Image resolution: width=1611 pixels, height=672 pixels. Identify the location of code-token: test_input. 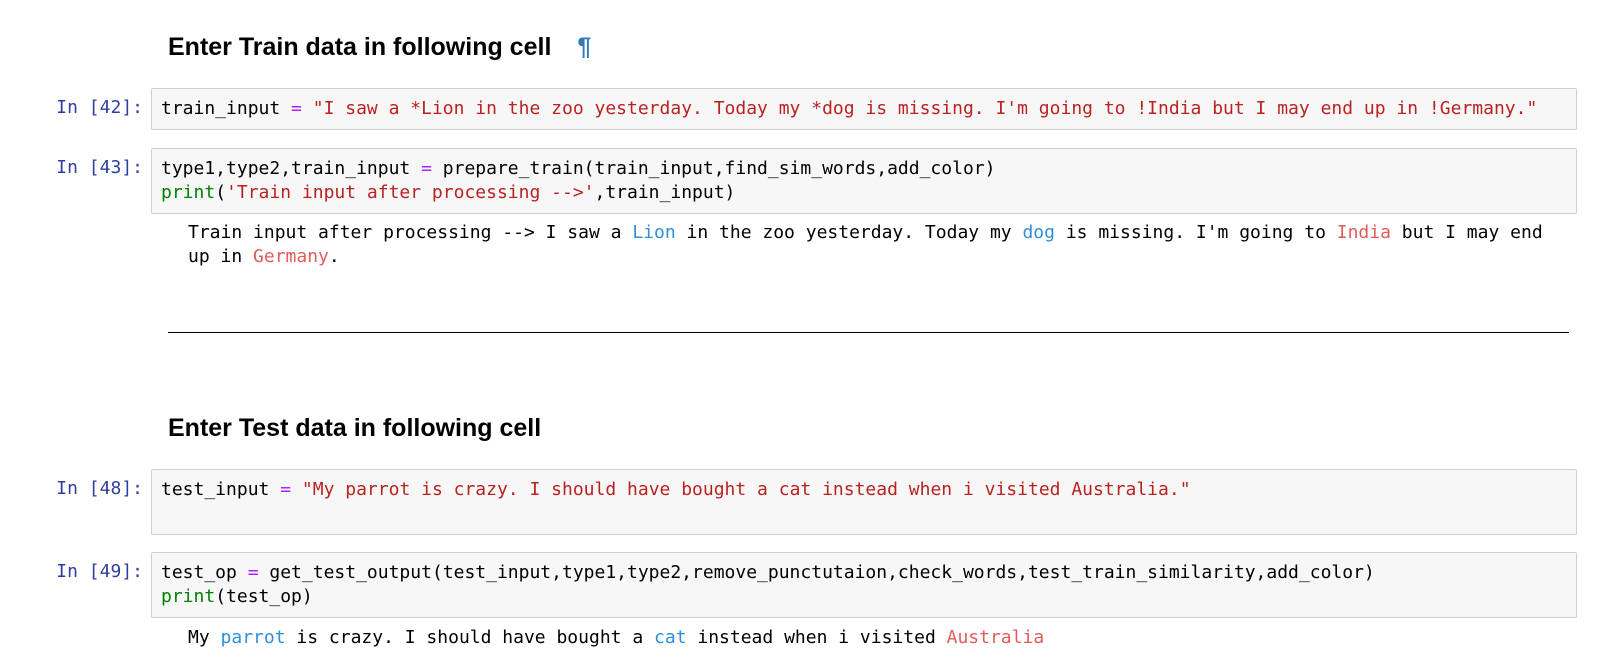
(221, 489).